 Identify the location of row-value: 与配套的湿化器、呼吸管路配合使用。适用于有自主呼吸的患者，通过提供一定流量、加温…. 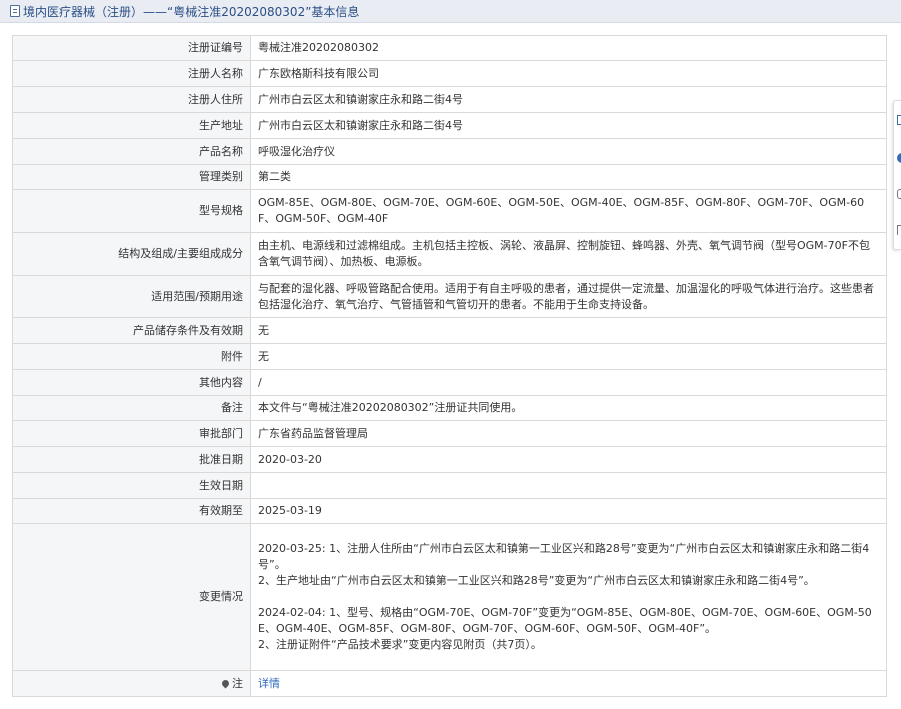
(568, 296).